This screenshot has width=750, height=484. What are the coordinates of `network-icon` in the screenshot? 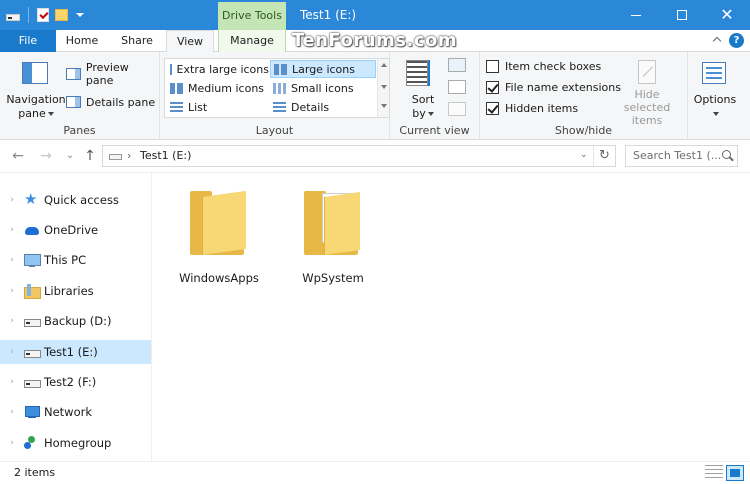 It's located at (32, 412).